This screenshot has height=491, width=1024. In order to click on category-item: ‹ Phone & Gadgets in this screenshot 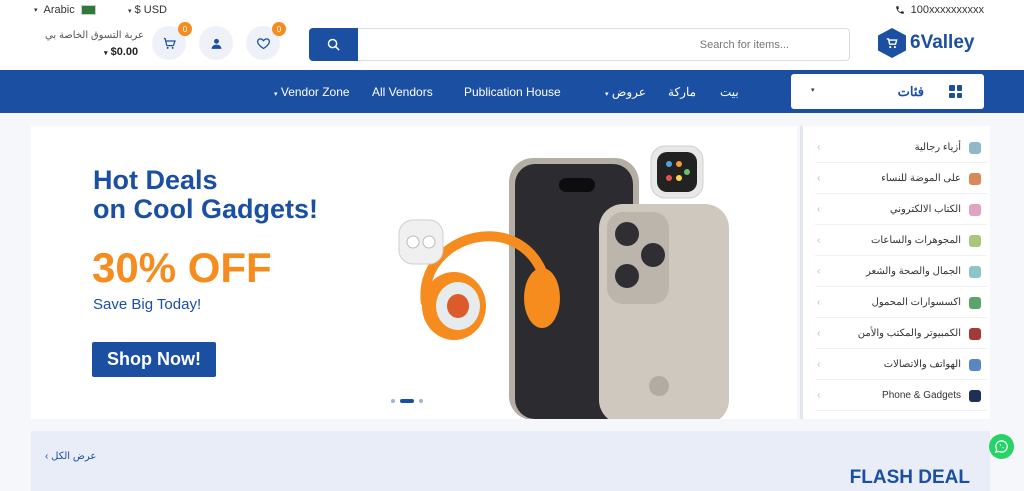, I will do `click(901, 395)`.